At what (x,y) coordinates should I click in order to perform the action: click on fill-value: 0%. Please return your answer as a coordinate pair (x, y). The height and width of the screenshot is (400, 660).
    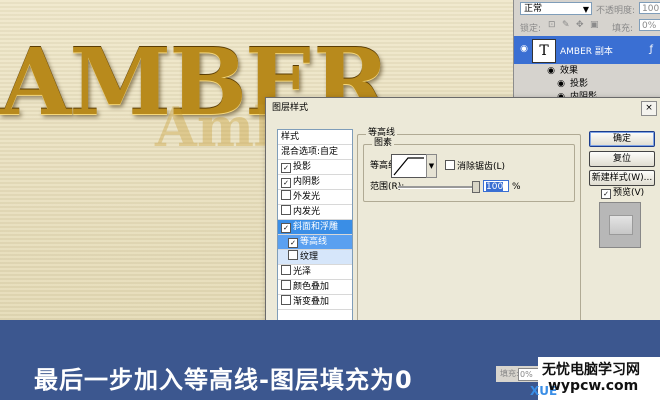
    Looking at the image, I should click on (528, 374).